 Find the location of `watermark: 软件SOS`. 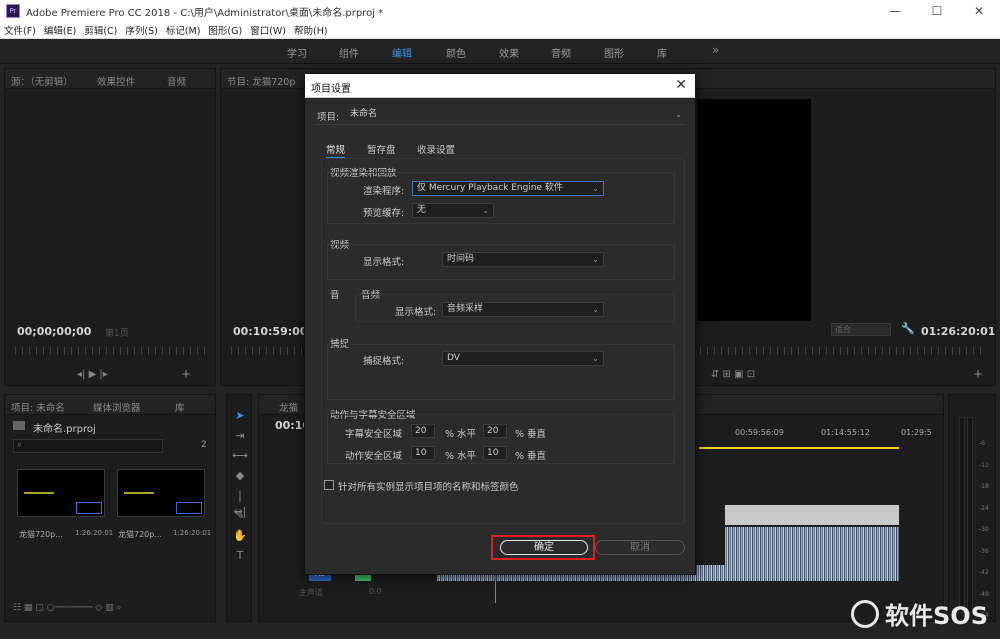

watermark: 软件SOS is located at coordinates (919, 613).